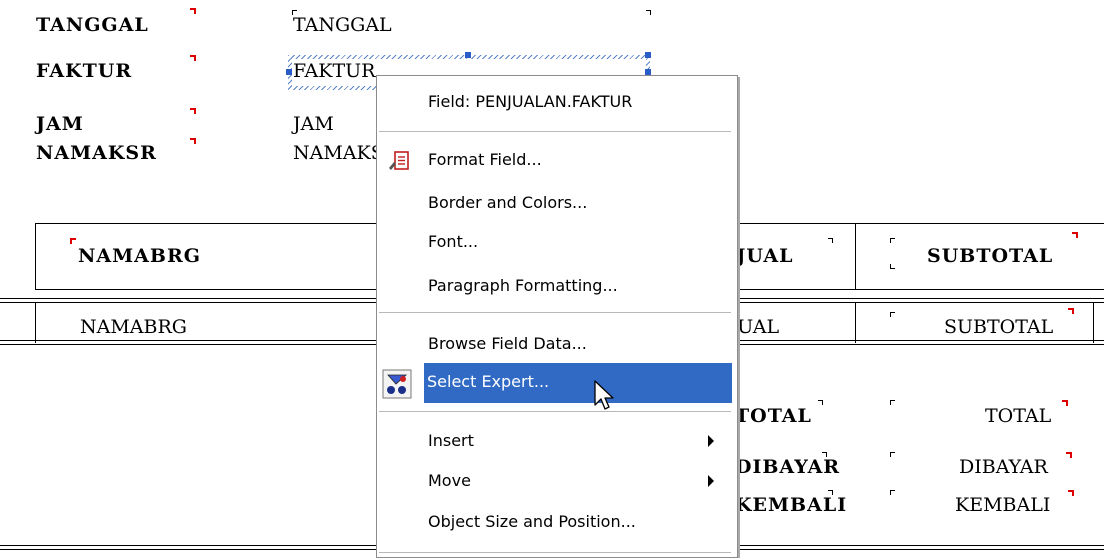  I want to click on label-dibayar: DIBAYAR, so click(787, 467).